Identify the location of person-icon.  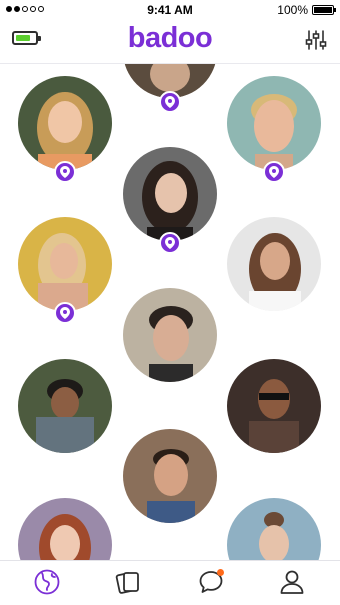
(292, 582).